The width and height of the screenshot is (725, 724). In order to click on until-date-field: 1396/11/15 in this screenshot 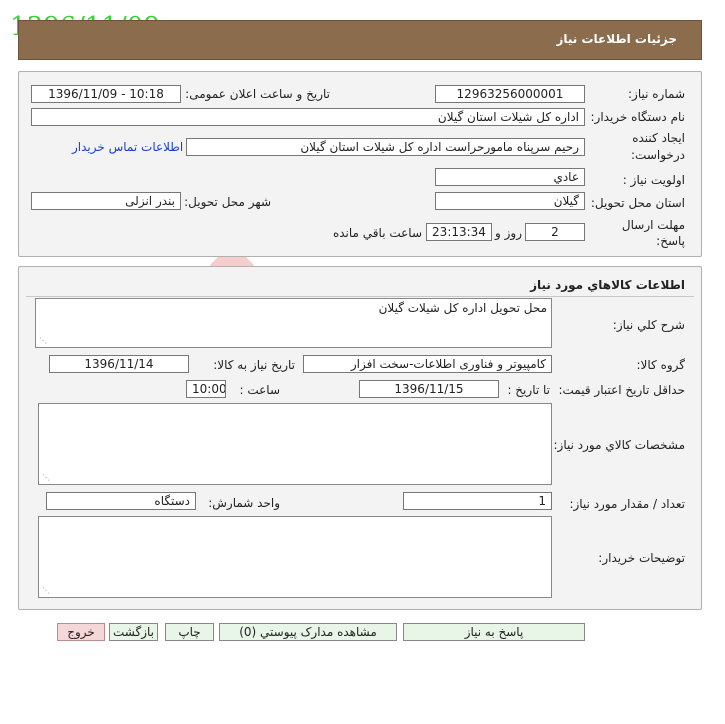, I will do `click(429, 389)`.